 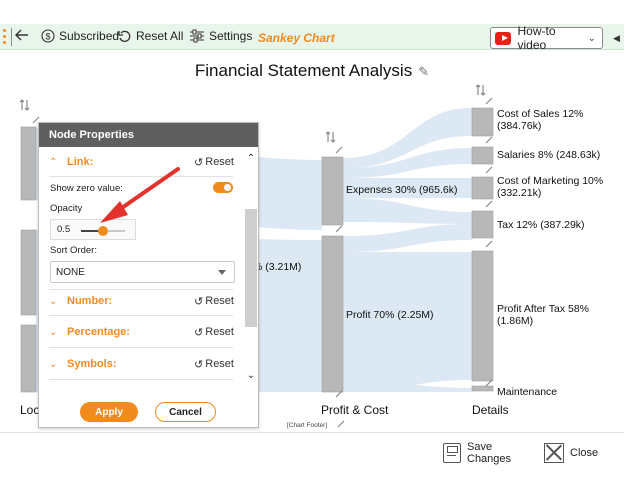 I want to click on node-label-line: Cost of Marketing 10%, so click(x=550, y=181).